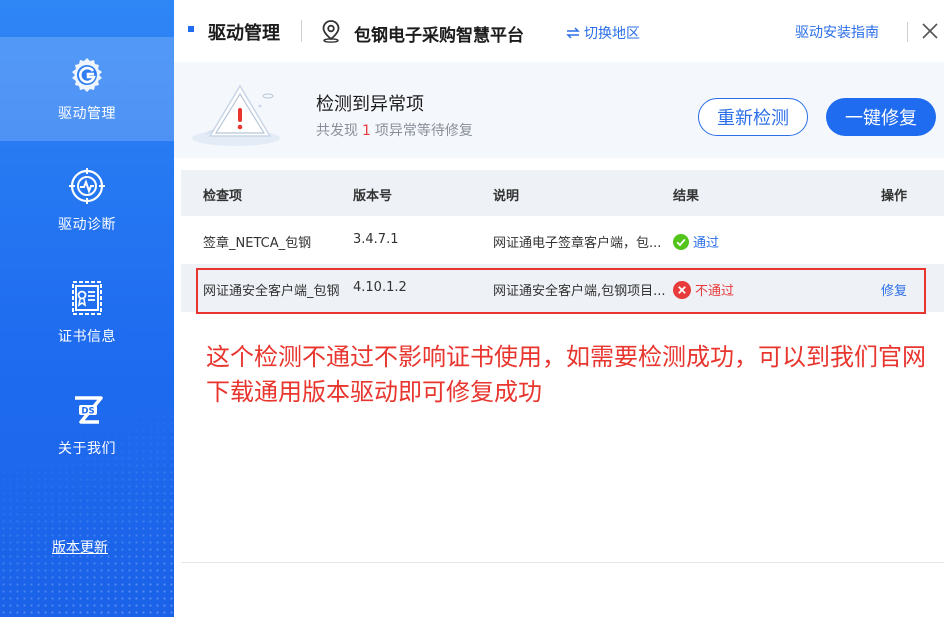 The height and width of the screenshot is (617, 944). I want to click on title-marker, so click(191, 29).